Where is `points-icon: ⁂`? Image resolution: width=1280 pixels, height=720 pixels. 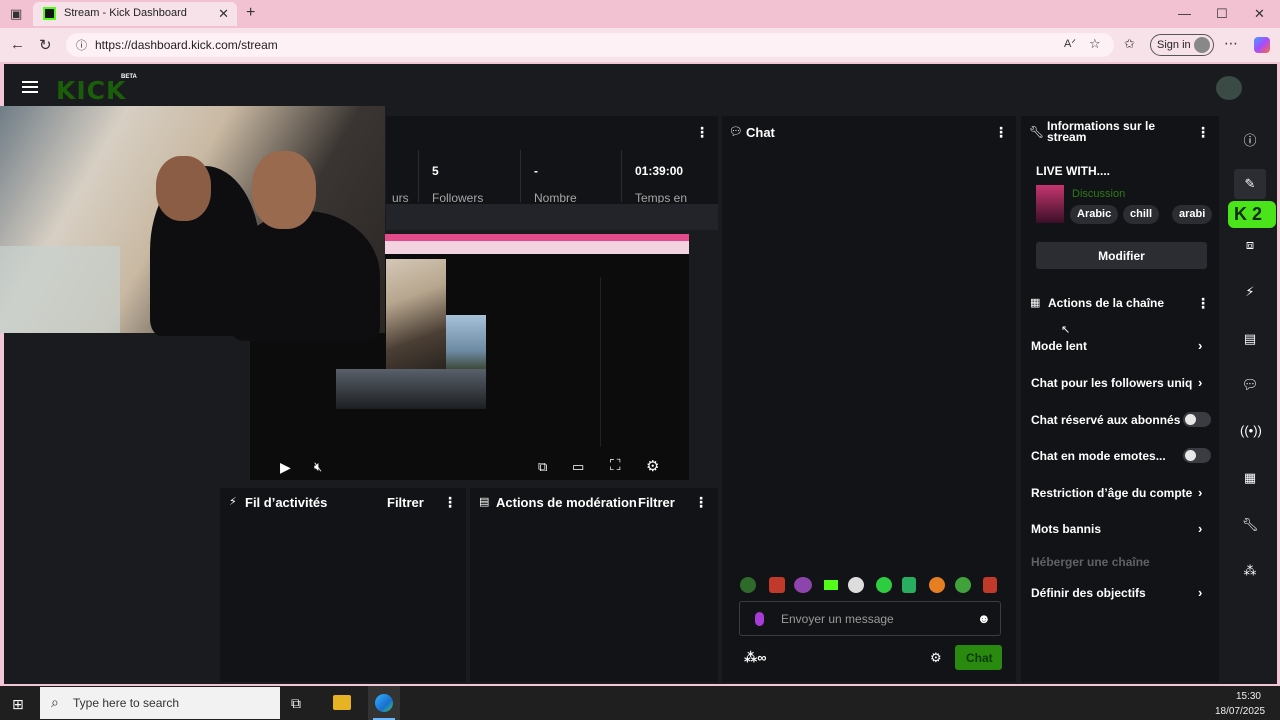
points-icon: ⁂ is located at coordinates (1250, 571).